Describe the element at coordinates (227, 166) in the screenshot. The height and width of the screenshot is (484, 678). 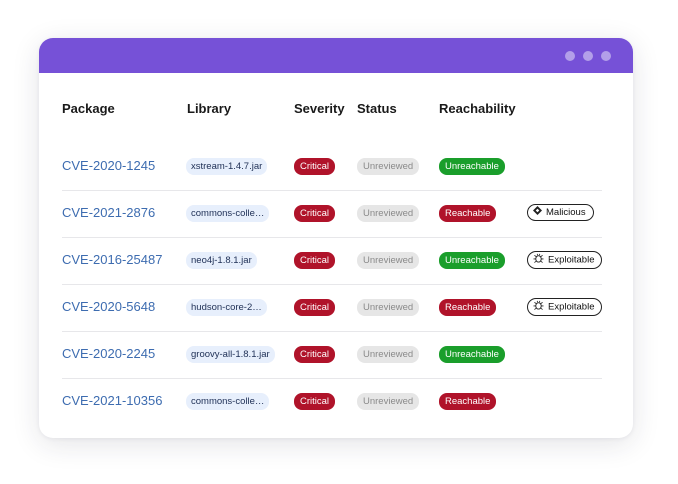
I see `library-chip: xstream-1.4.7.jar` at that location.